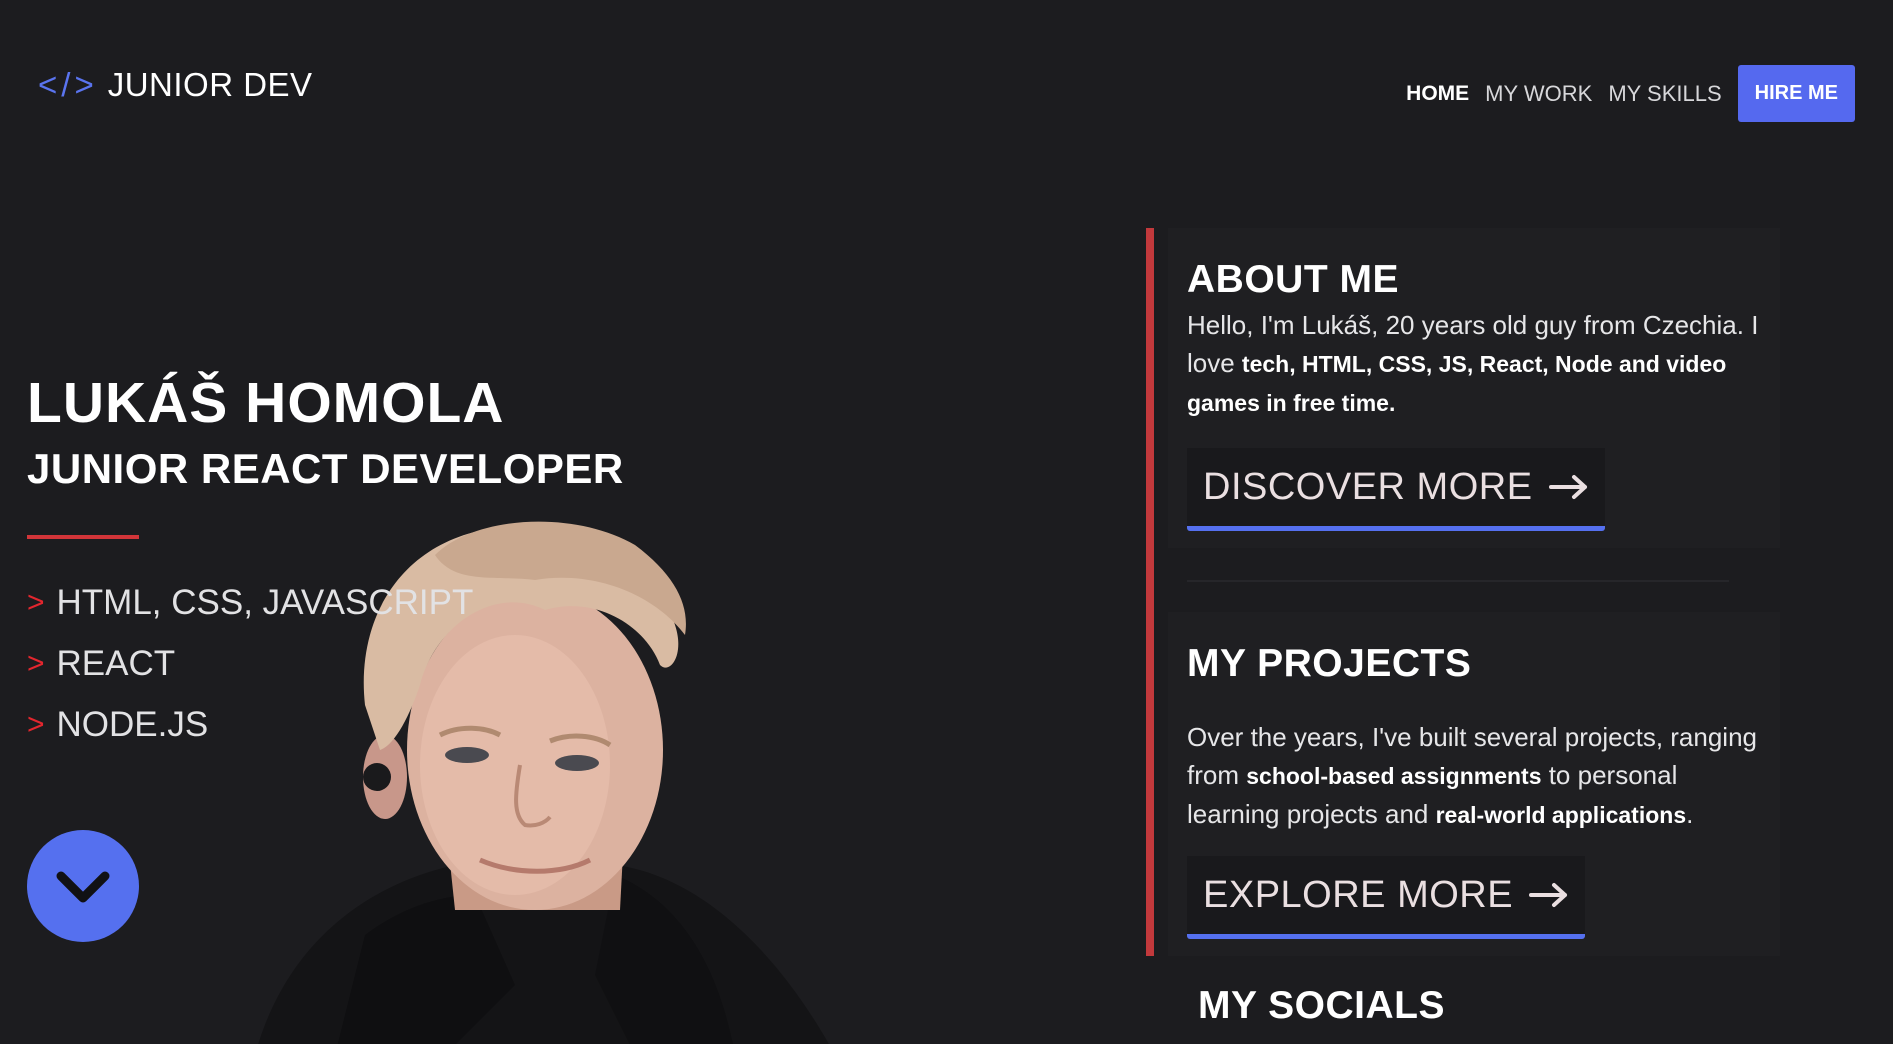 The width and height of the screenshot is (1893, 1044). I want to click on projects-title: MY PROJECTS, so click(1329, 663).